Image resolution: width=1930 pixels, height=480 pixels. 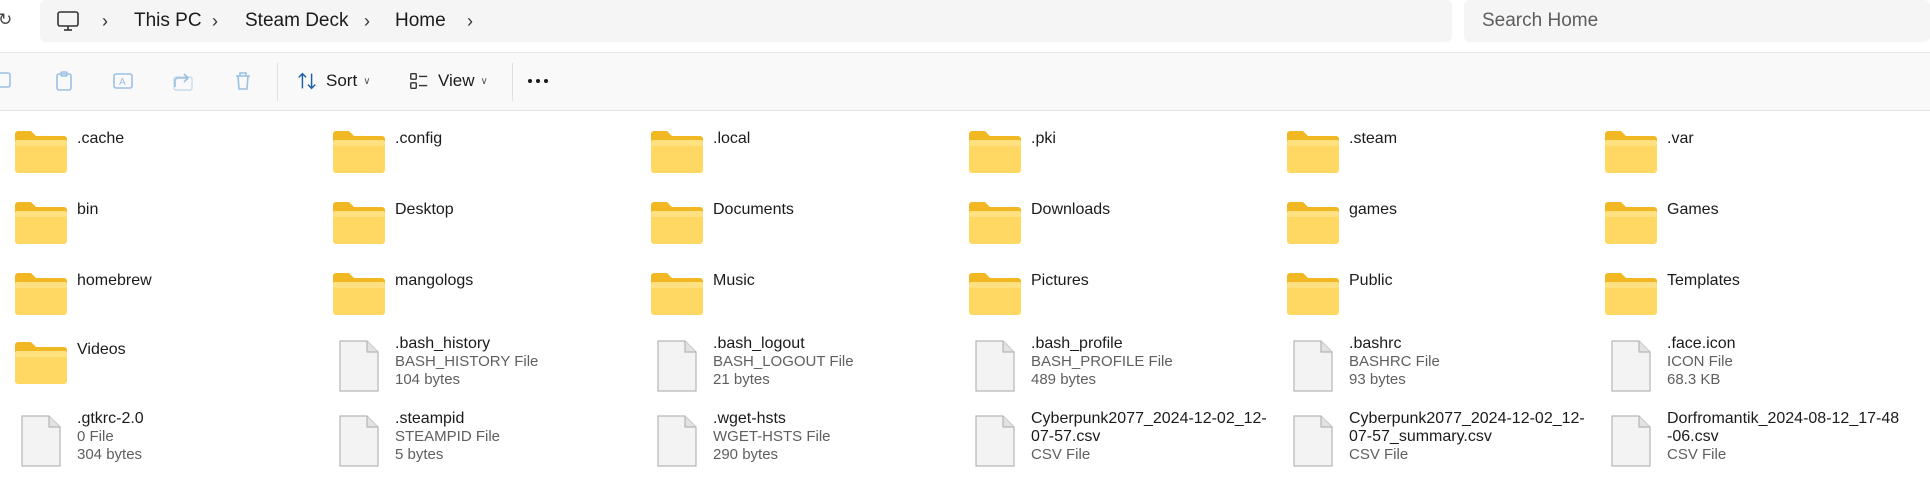 What do you see at coordinates (1061, 454) in the screenshot?
I see `item-type: CSV File` at bounding box center [1061, 454].